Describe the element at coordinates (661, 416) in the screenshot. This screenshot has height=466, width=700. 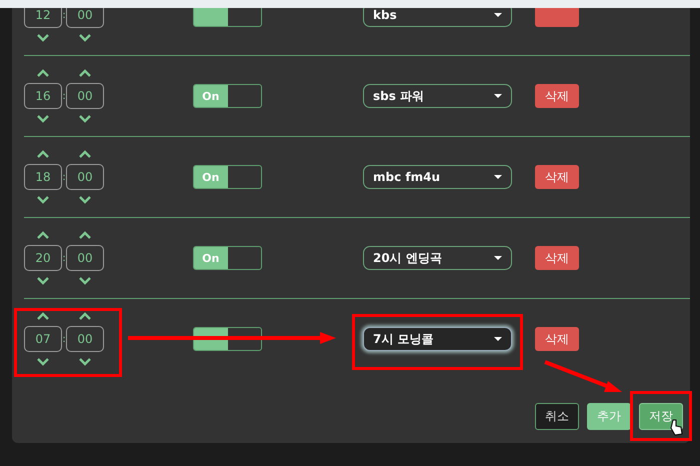
I see `highlight-box` at that location.